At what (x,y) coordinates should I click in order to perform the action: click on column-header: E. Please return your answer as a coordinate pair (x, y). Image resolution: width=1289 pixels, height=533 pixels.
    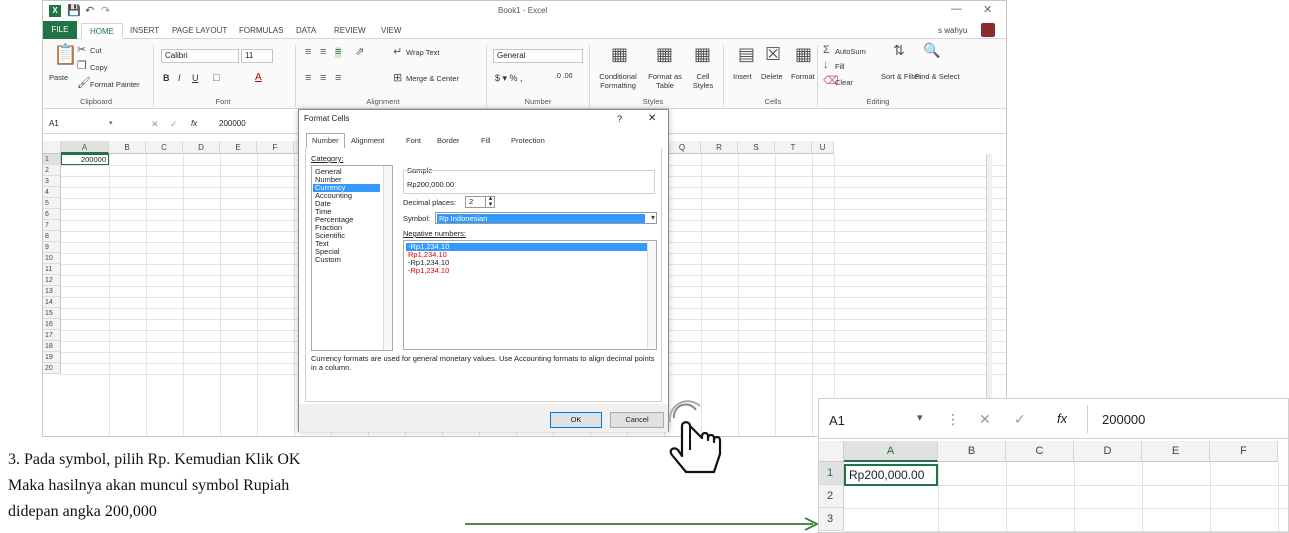
    Looking at the image, I should click on (238, 147).